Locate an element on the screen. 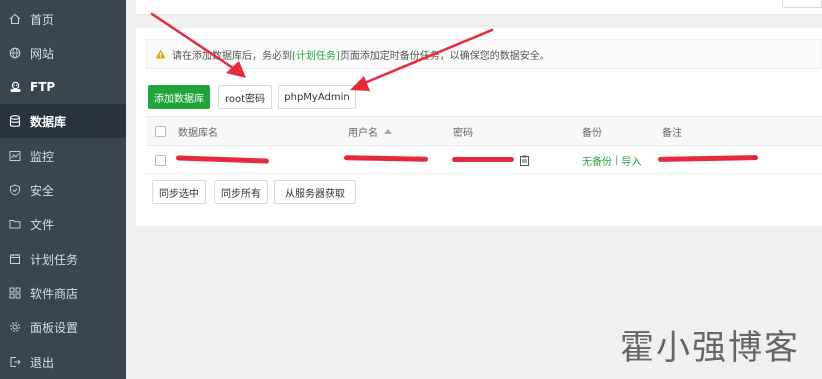 The image size is (822, 379). import-link: 导入 is located at coordinates (631, 160).